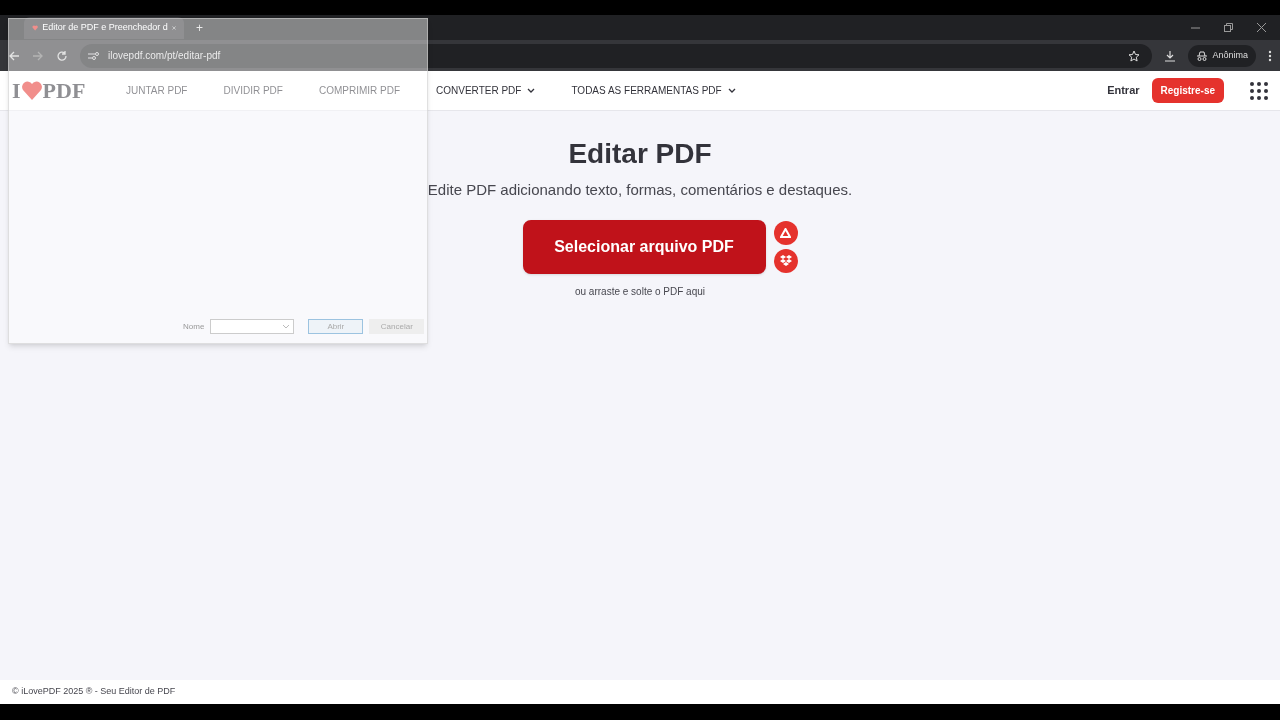 Image resolution: width=1280 pixels, height=720 pixels. I want to click on new-tab-button: +, so click(199, 27).